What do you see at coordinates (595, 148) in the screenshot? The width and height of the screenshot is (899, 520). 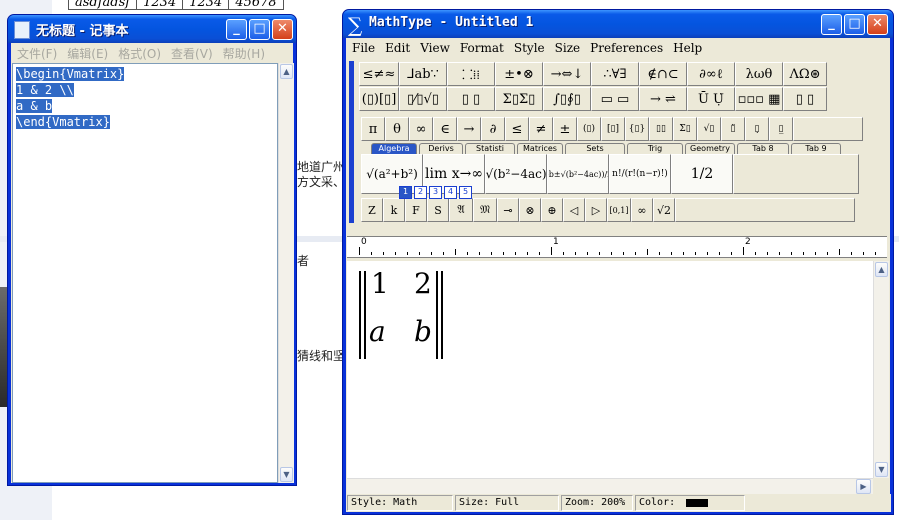 I see `tab-sets: Sets` at bounding box center [595, 148].